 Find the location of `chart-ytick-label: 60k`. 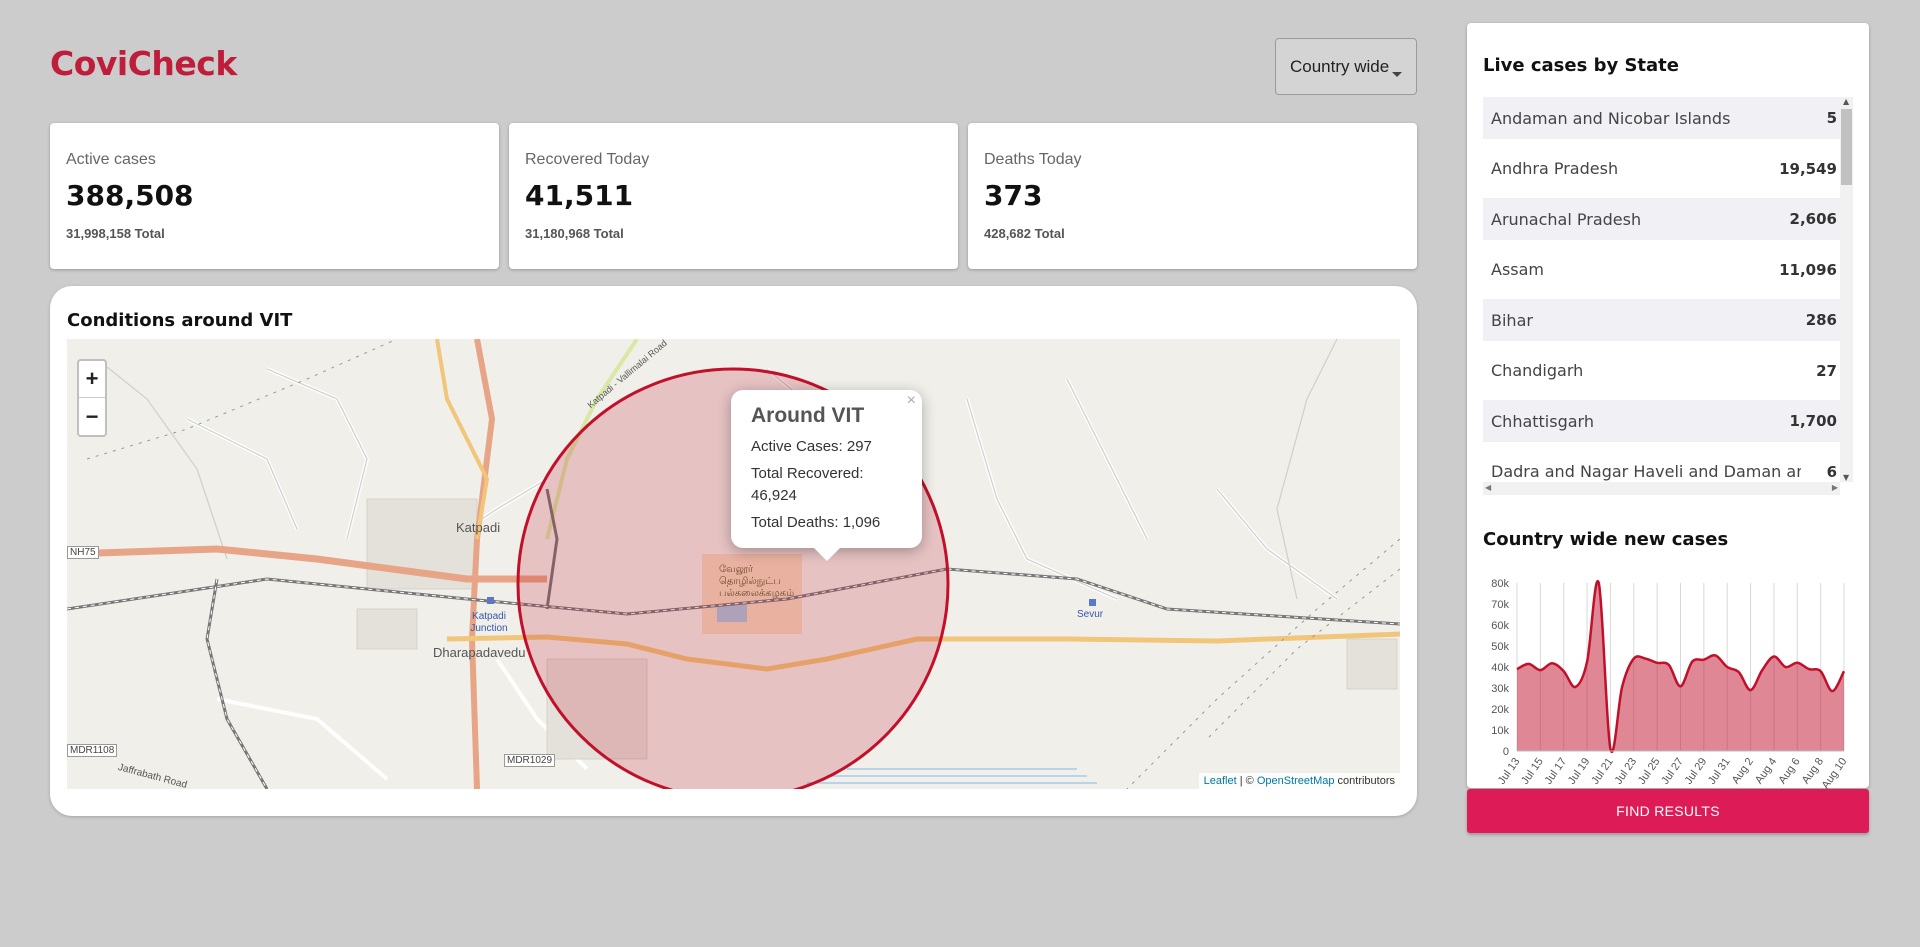

chart-ytick-label: 60k is located at coordinates (1500, 626).